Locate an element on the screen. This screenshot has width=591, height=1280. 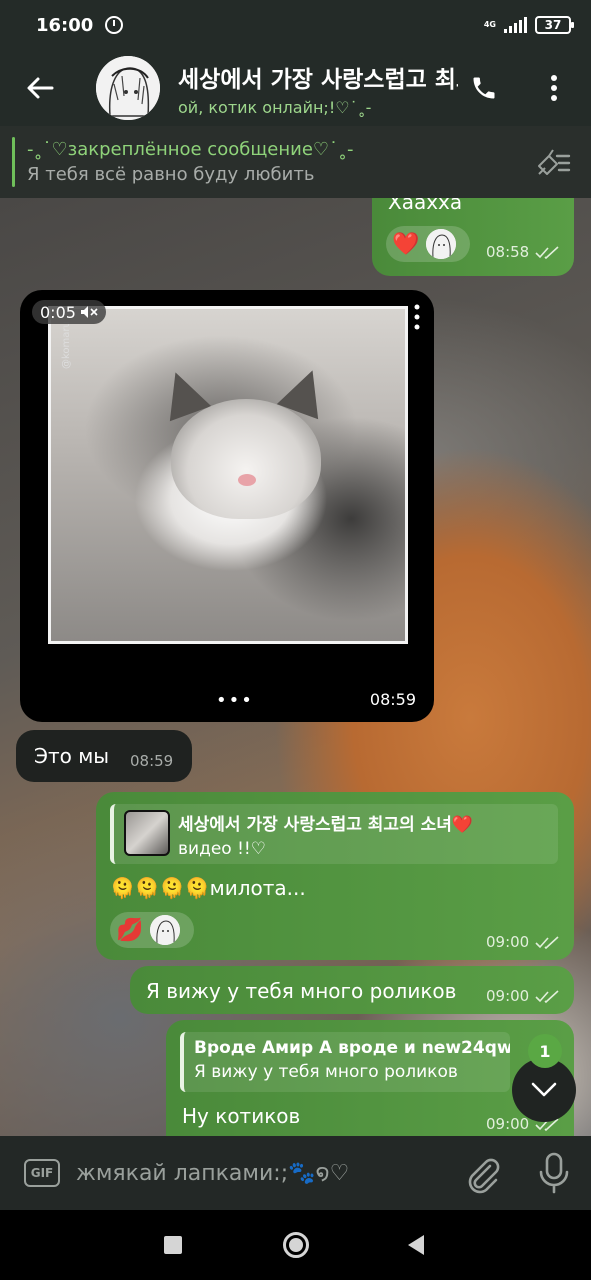
status-bar: 16:00 4G 37 is located at coordinates (295, 25).